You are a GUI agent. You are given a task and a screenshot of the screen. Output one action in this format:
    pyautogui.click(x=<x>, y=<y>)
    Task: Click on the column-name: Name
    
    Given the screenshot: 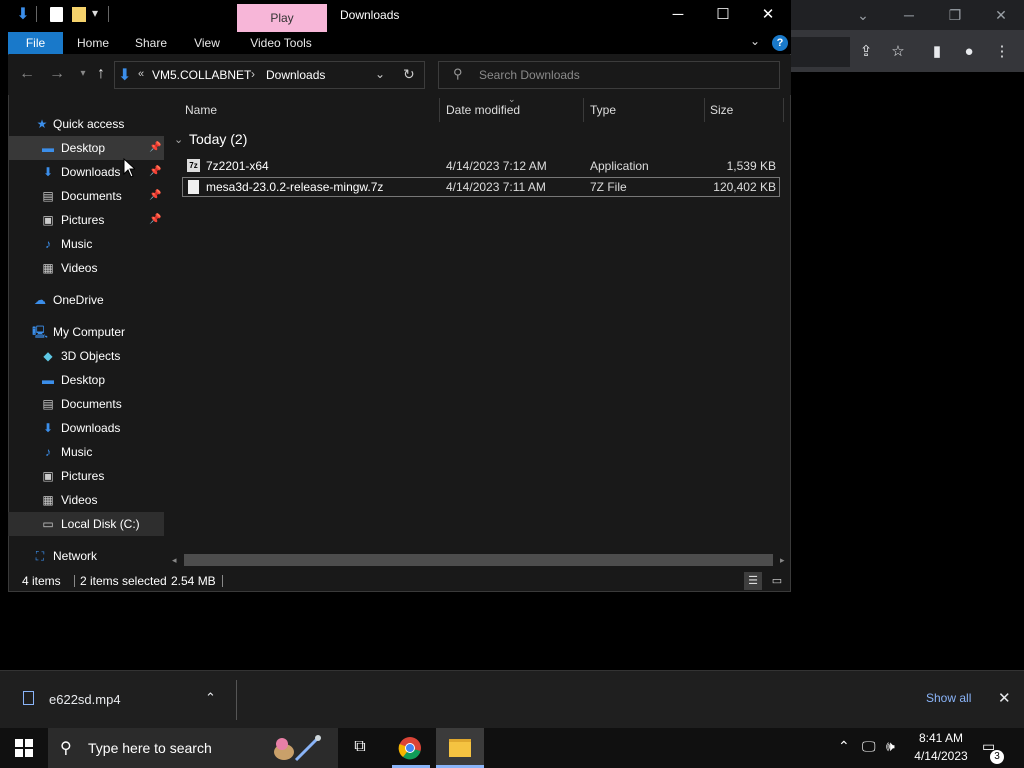 What is the action you would take?
    pyautogui.click(x=201, y=110)
    